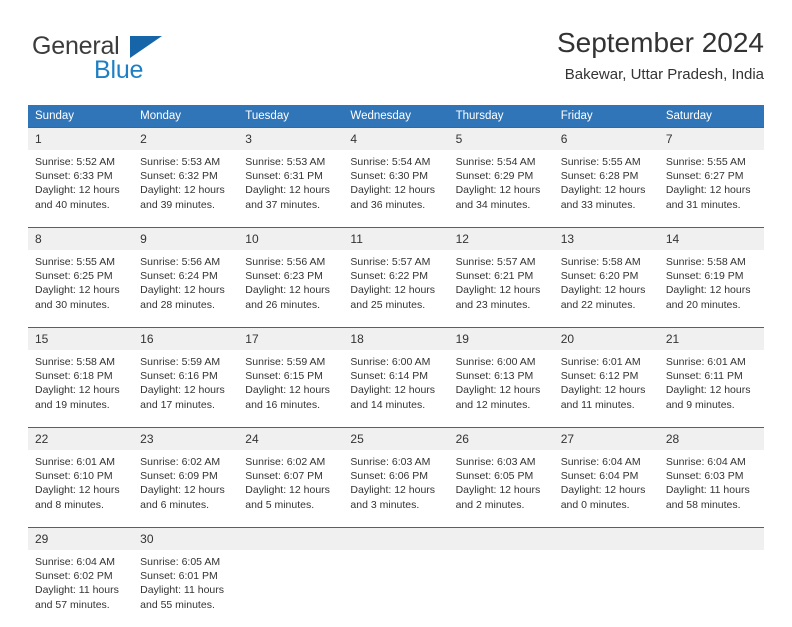  What do you see at coordinates (396, 405) in the screenshot?
I see `daylight-text-line2: and 14 minutes.` at bounding box center [396, 405].